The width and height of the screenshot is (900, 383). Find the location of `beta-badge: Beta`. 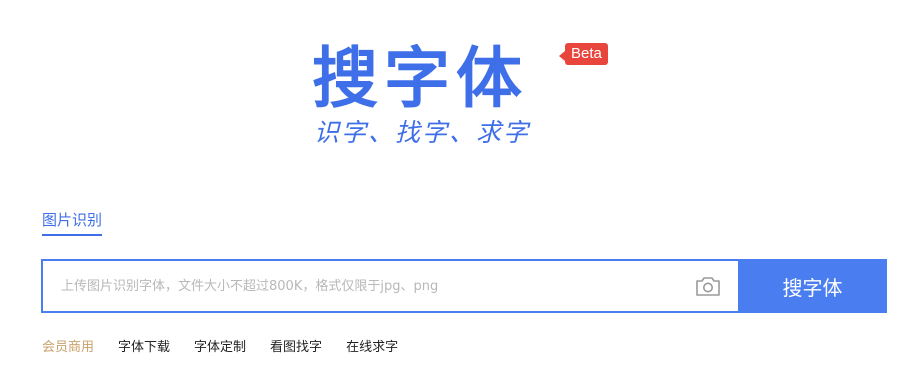

beta-badge: Beta is located at coordinates (583, 54).